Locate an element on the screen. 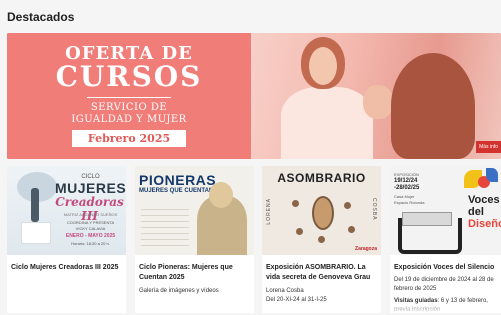 The width and height of the screenshot is (501, 315). hero-divider is located at coordinates (129, 97).